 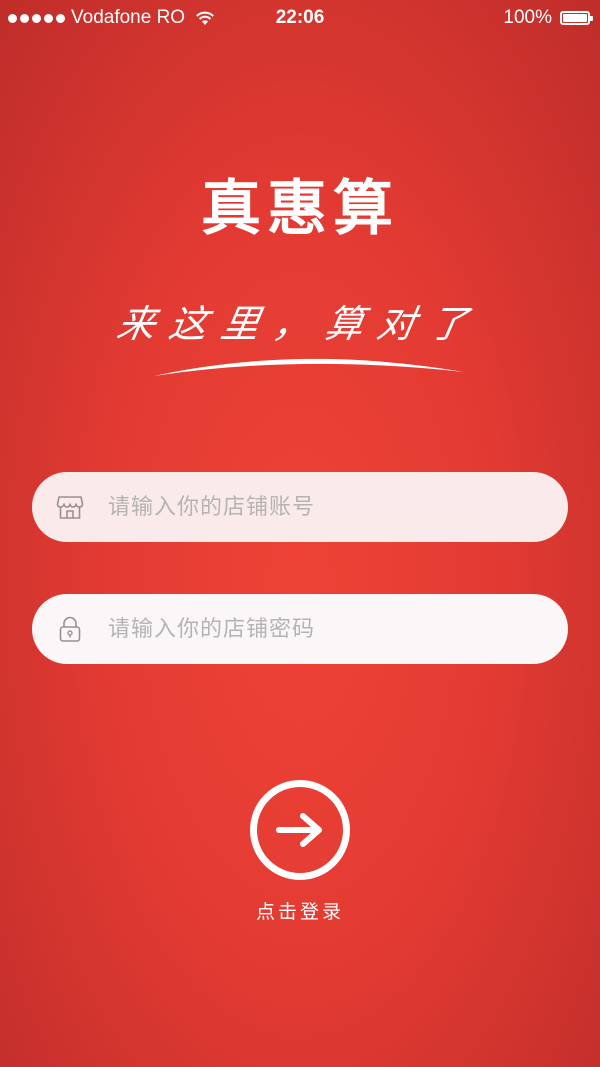 What do you see at coordinates (299, 324) in the screenshot?
I see `slogan: 来这里，算对了` at bounding box center [299, 324].